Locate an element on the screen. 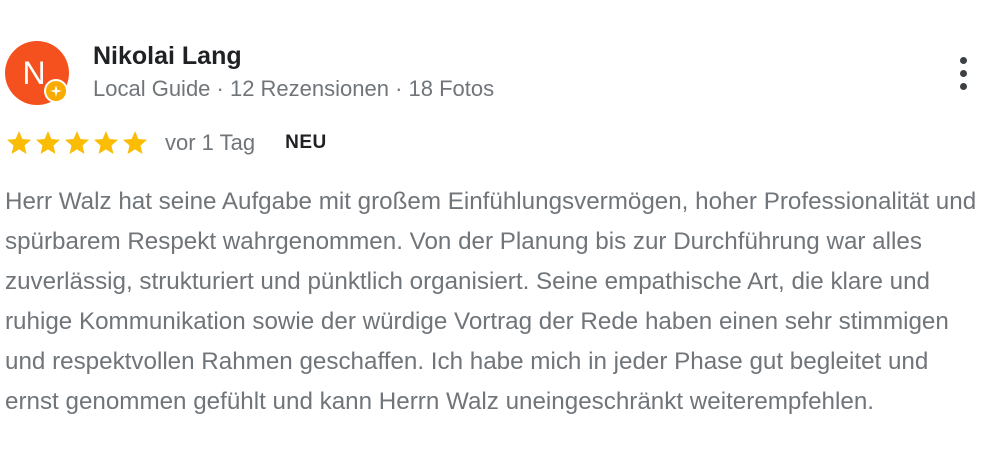  avatar-initial: N is located at coordinates (34, 73).